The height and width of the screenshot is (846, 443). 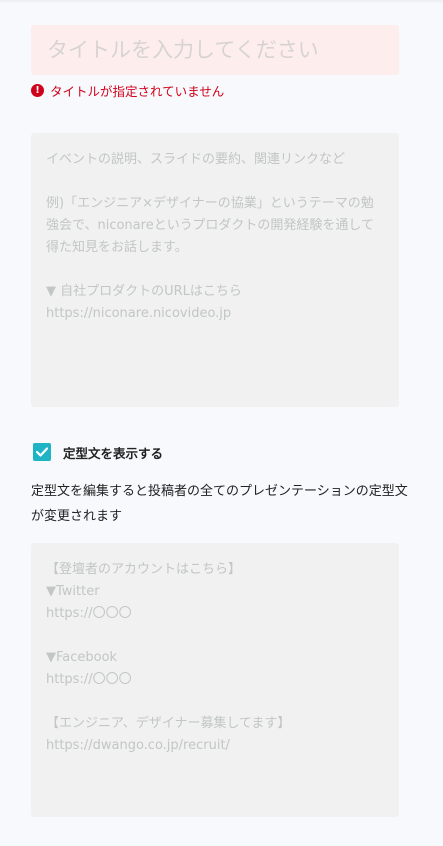 I want to click on exclamation-icon: !, so click(x=37, y=90).